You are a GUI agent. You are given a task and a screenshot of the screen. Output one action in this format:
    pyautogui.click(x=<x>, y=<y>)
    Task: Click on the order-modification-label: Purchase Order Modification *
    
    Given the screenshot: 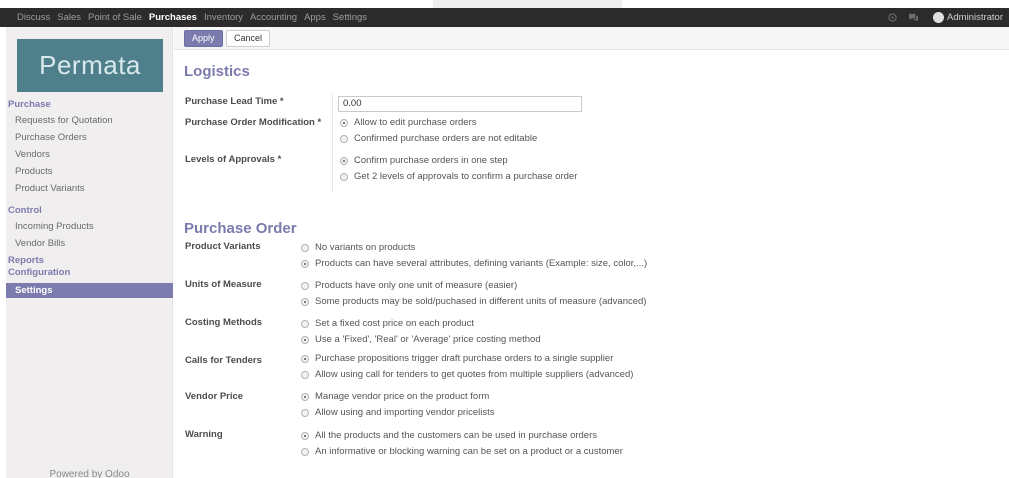 What is the action you would take?
    pyautogui.click(x=253, y=122)
    